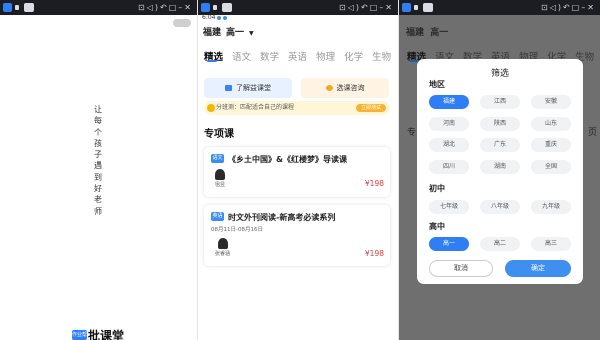 Image resolution: width=600 pixels, height=340 pixels. Describe the element at coordinates (98, 160) in the screenshot. I see `splash-slogan: 让每个孩子遇到好老师` at that location.